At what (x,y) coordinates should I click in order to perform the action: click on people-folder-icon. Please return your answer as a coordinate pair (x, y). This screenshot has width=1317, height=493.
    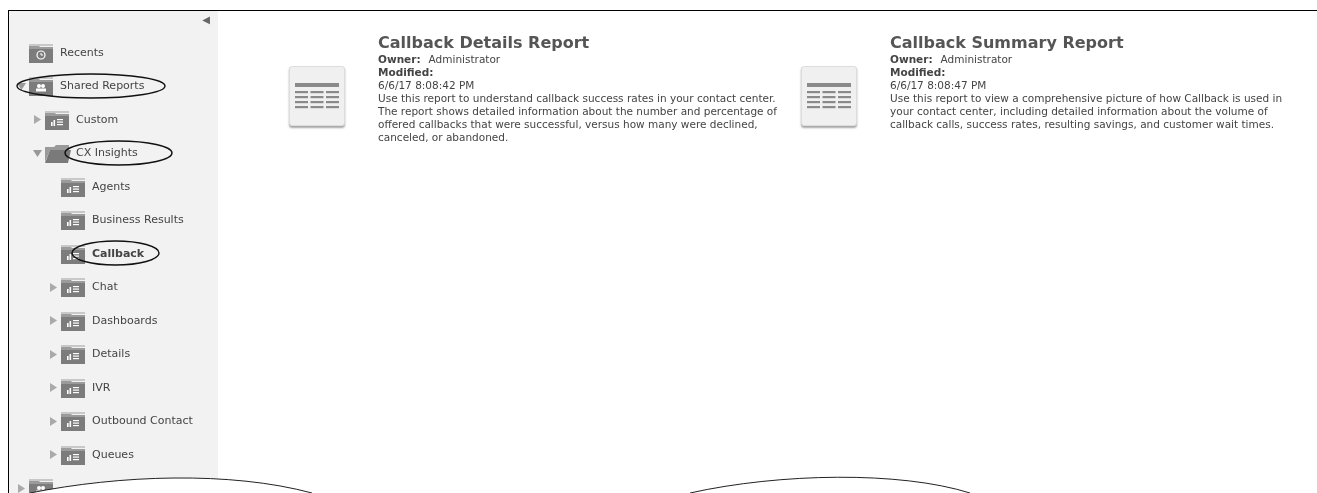
    Looking at the image, I should click on (41, 86).